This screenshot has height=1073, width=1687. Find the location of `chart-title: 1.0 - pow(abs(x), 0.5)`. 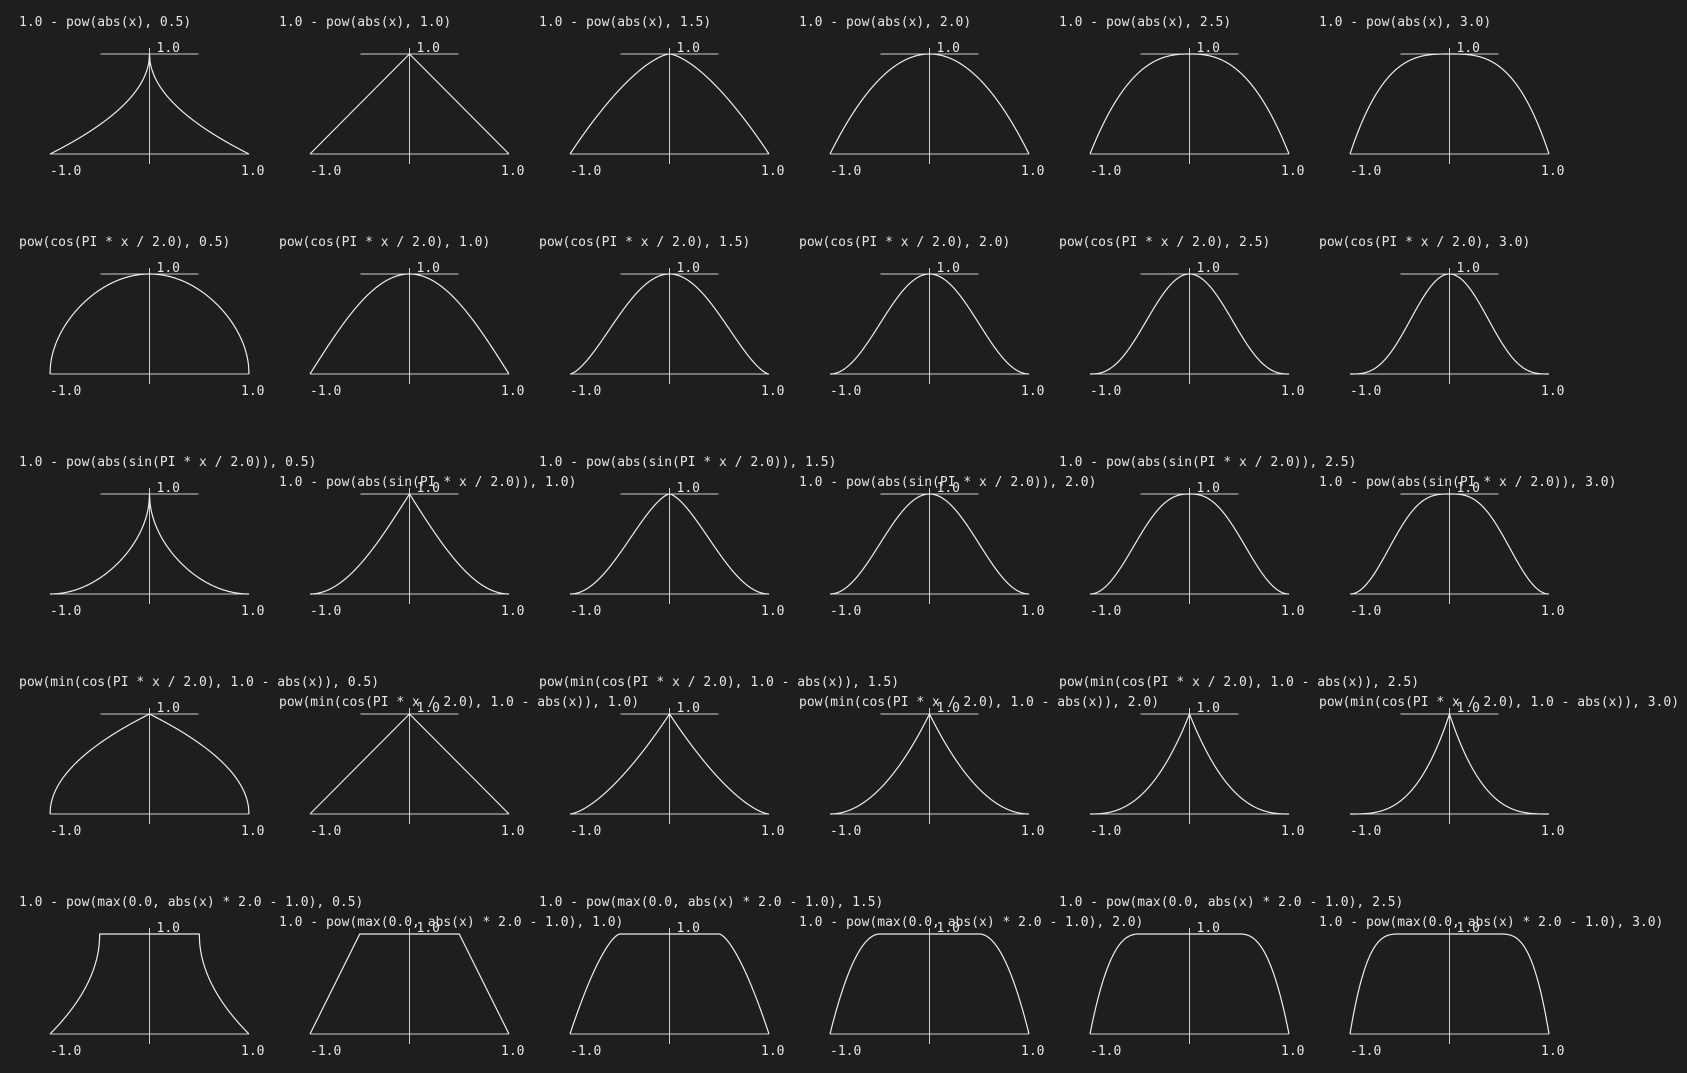

chart-title: 1.0 - pow(abs(x), 0.5) is located at coordinates (105, 22).